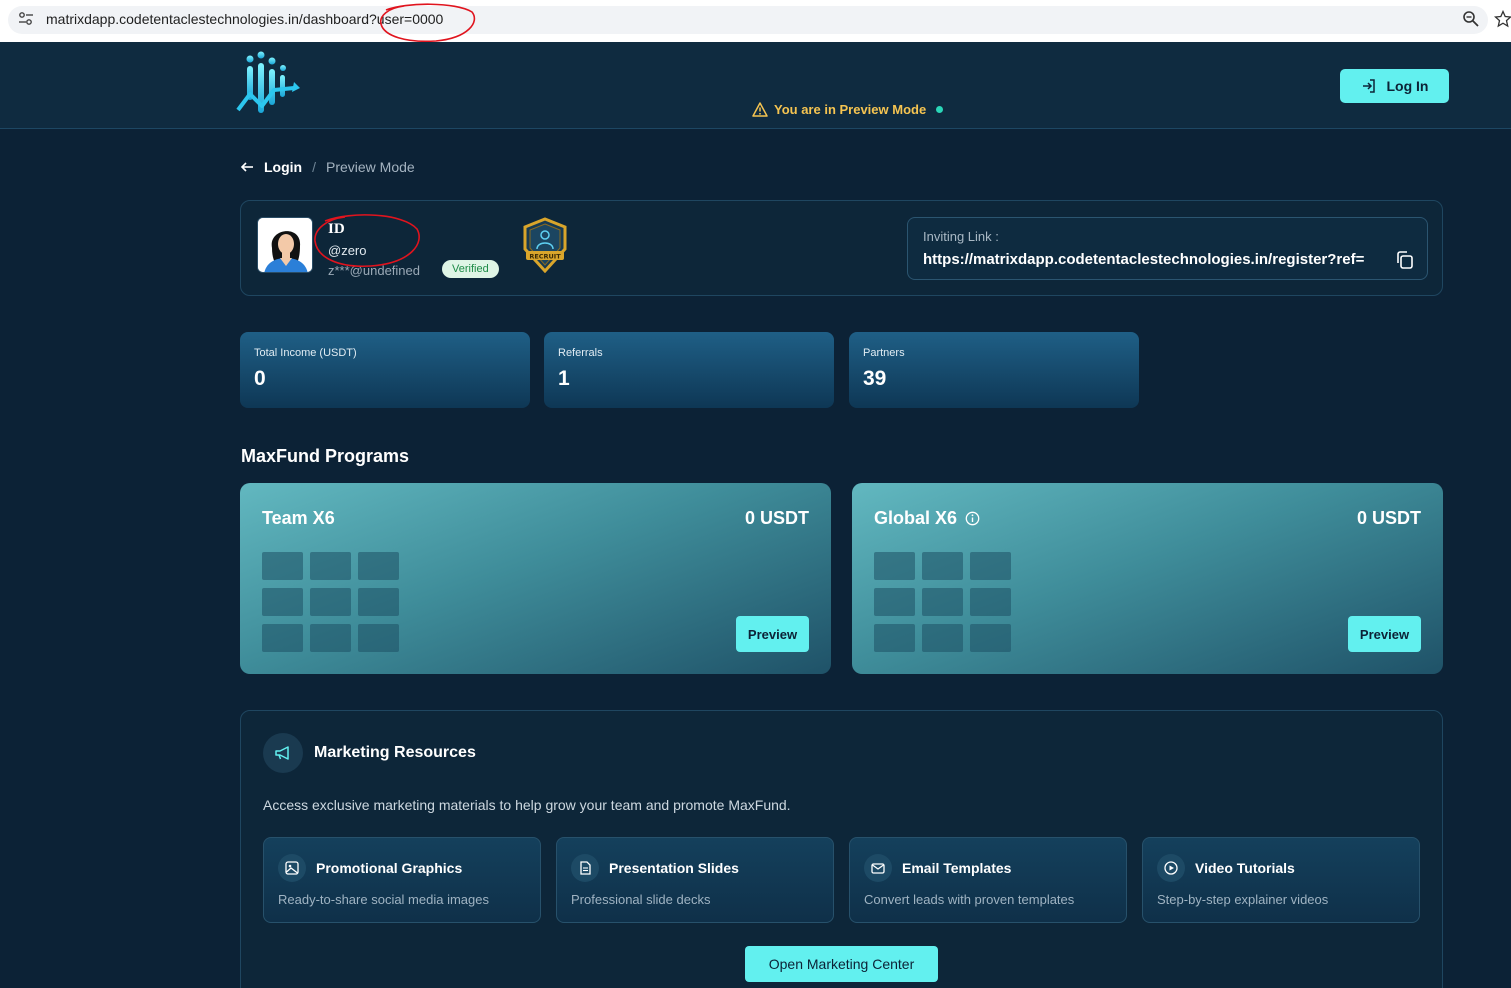  I want to click on megaphone-icon-wrap, so click(283, 753).